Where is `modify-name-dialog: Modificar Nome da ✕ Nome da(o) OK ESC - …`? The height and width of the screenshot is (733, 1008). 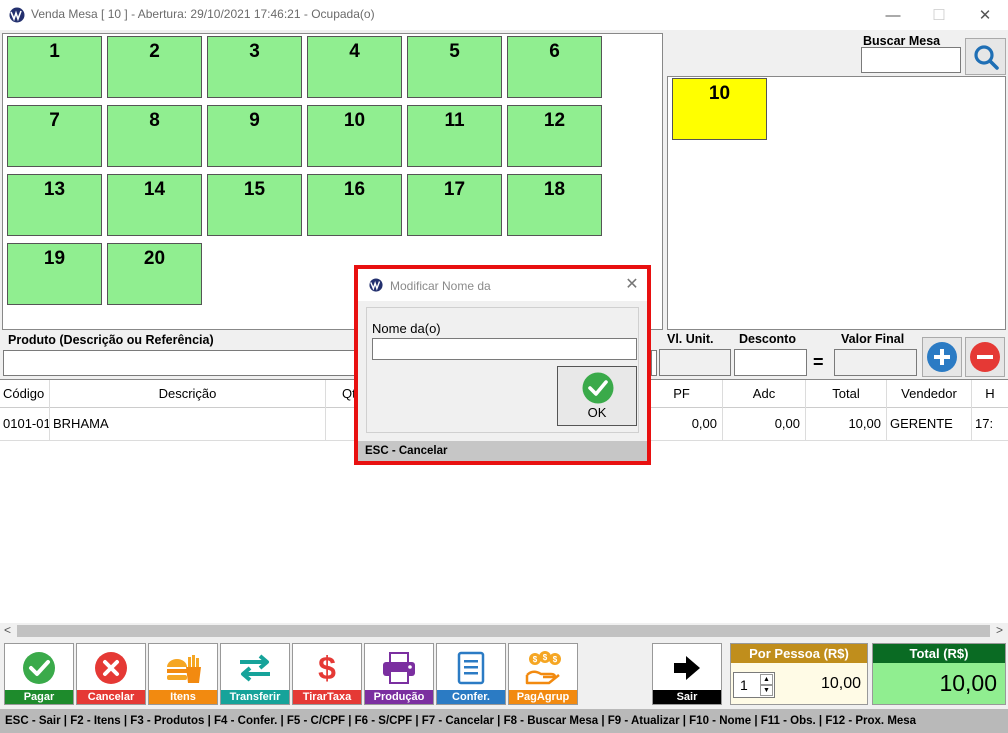
modify-name-dialog: Modificar Nome da ✕ Nome da(o) OK ESC - … is located at coordinates (502, 365).